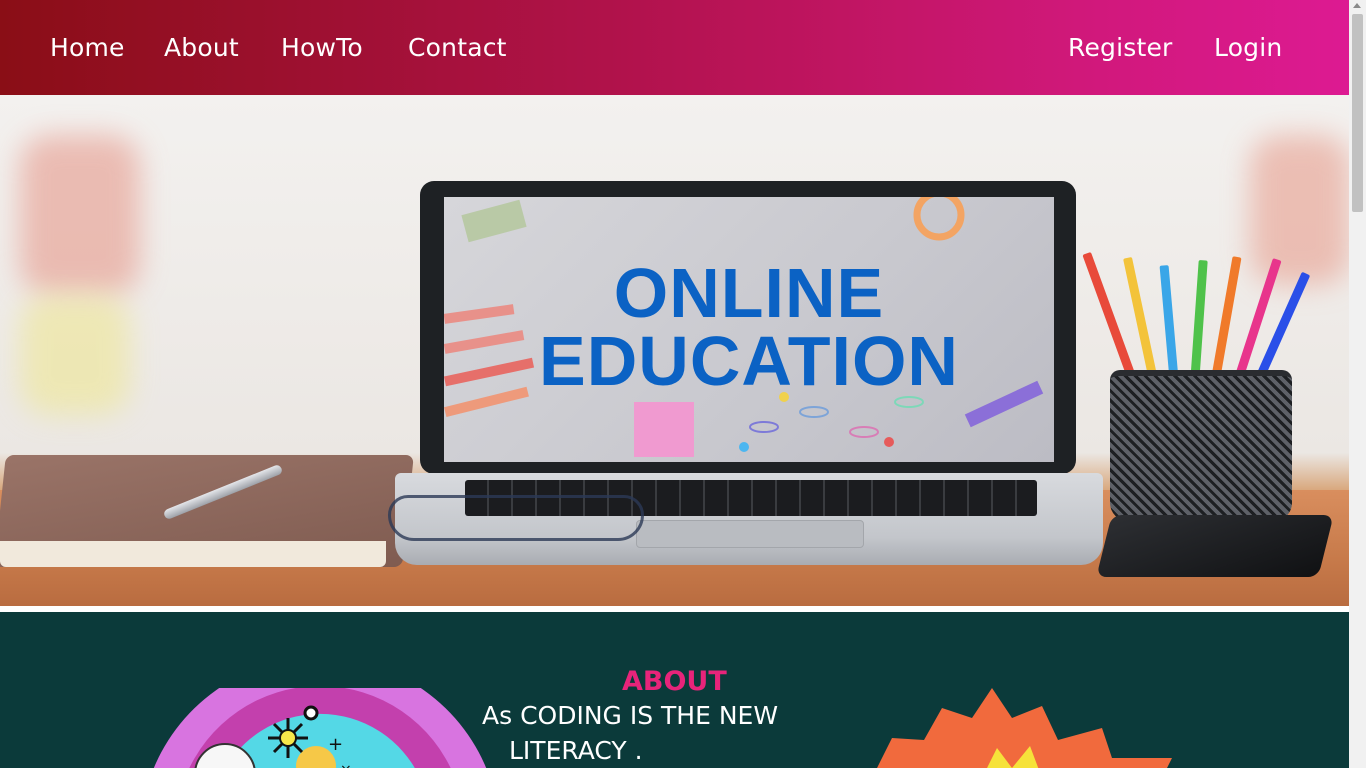 This screenshot has height=768, width=1366. Describe the element at coordinates (642, 733) in the screenshot. I see `about-text: As CODING IS THE NEW LITERACY .` at that location.